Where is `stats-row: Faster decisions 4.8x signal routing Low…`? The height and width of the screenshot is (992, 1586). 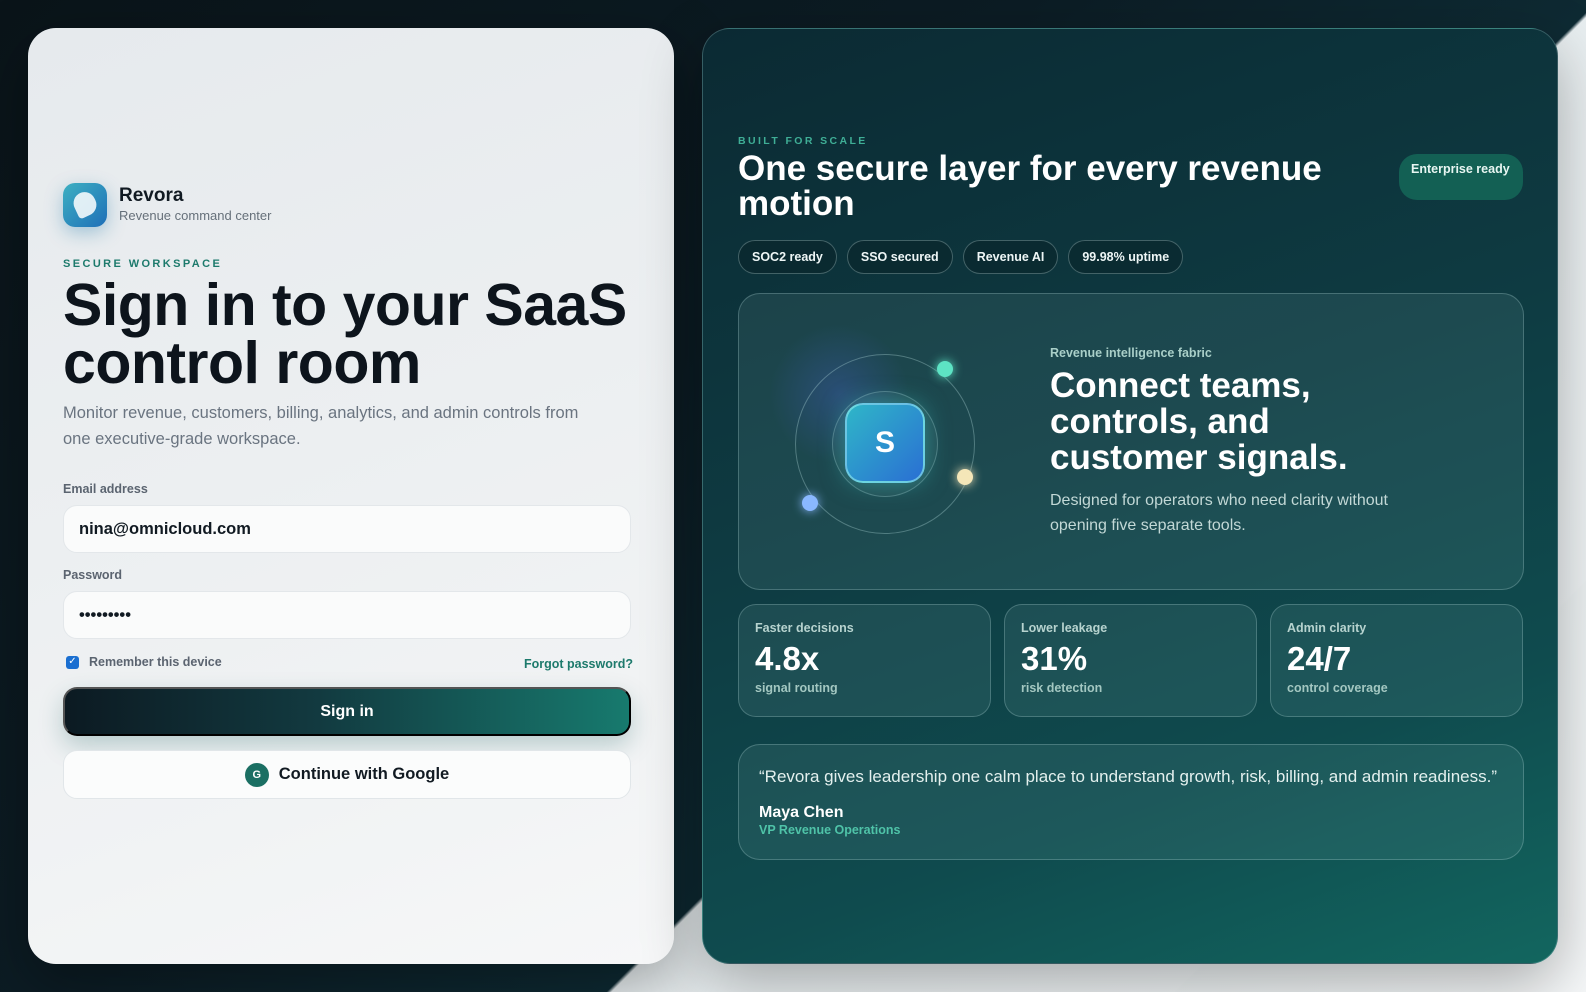 stats-row: Faster decisions 4.8x signal routing Low… is located at coordinates (1130, 660).